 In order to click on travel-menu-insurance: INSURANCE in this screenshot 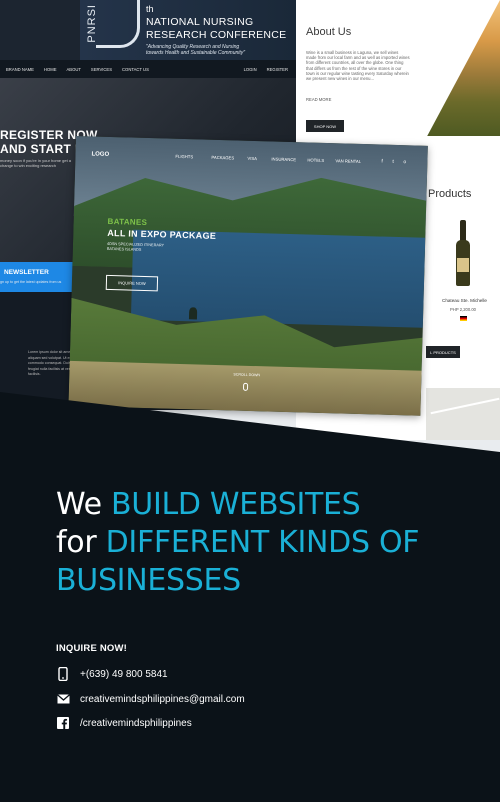, I will do `click(284, 159)`.